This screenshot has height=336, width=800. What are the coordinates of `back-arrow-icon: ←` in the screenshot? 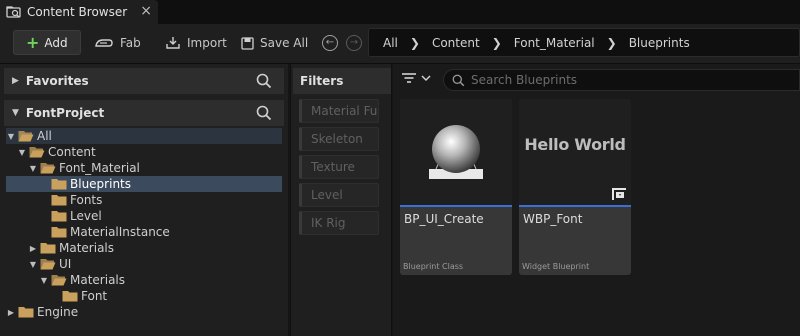 It's located at (330, 43).